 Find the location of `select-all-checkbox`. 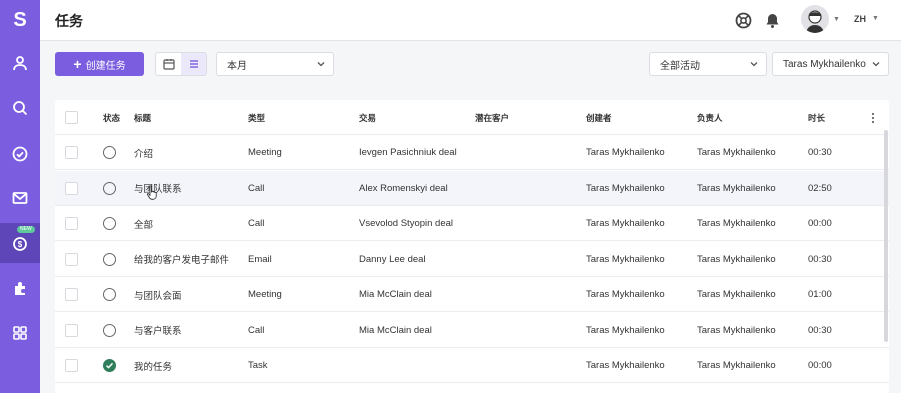

select-all-checkbox is located at coordinates (71, 117).